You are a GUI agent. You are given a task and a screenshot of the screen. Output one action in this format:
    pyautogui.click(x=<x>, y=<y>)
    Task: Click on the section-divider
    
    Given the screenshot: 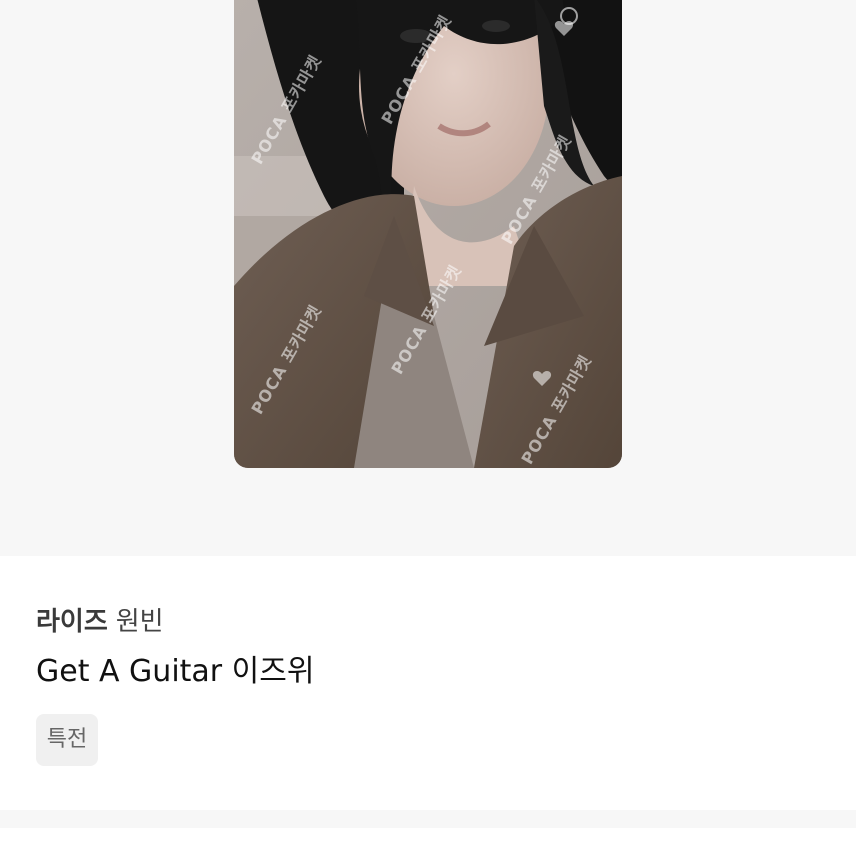 What is the action you would take?
    pyautogui.click(x=428, y=819)
    